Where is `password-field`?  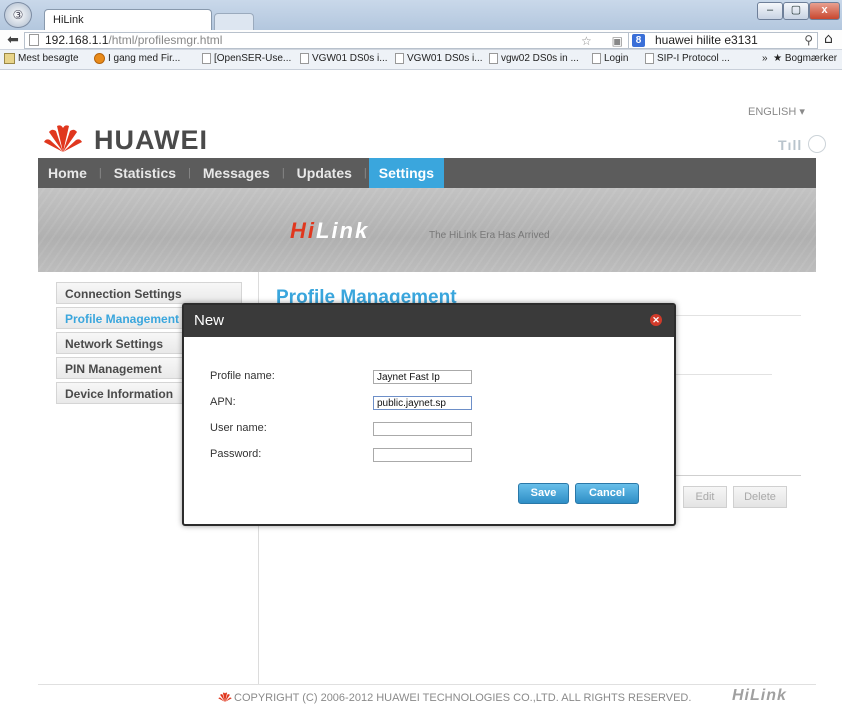 password-field is located at coordinates (422, 455).